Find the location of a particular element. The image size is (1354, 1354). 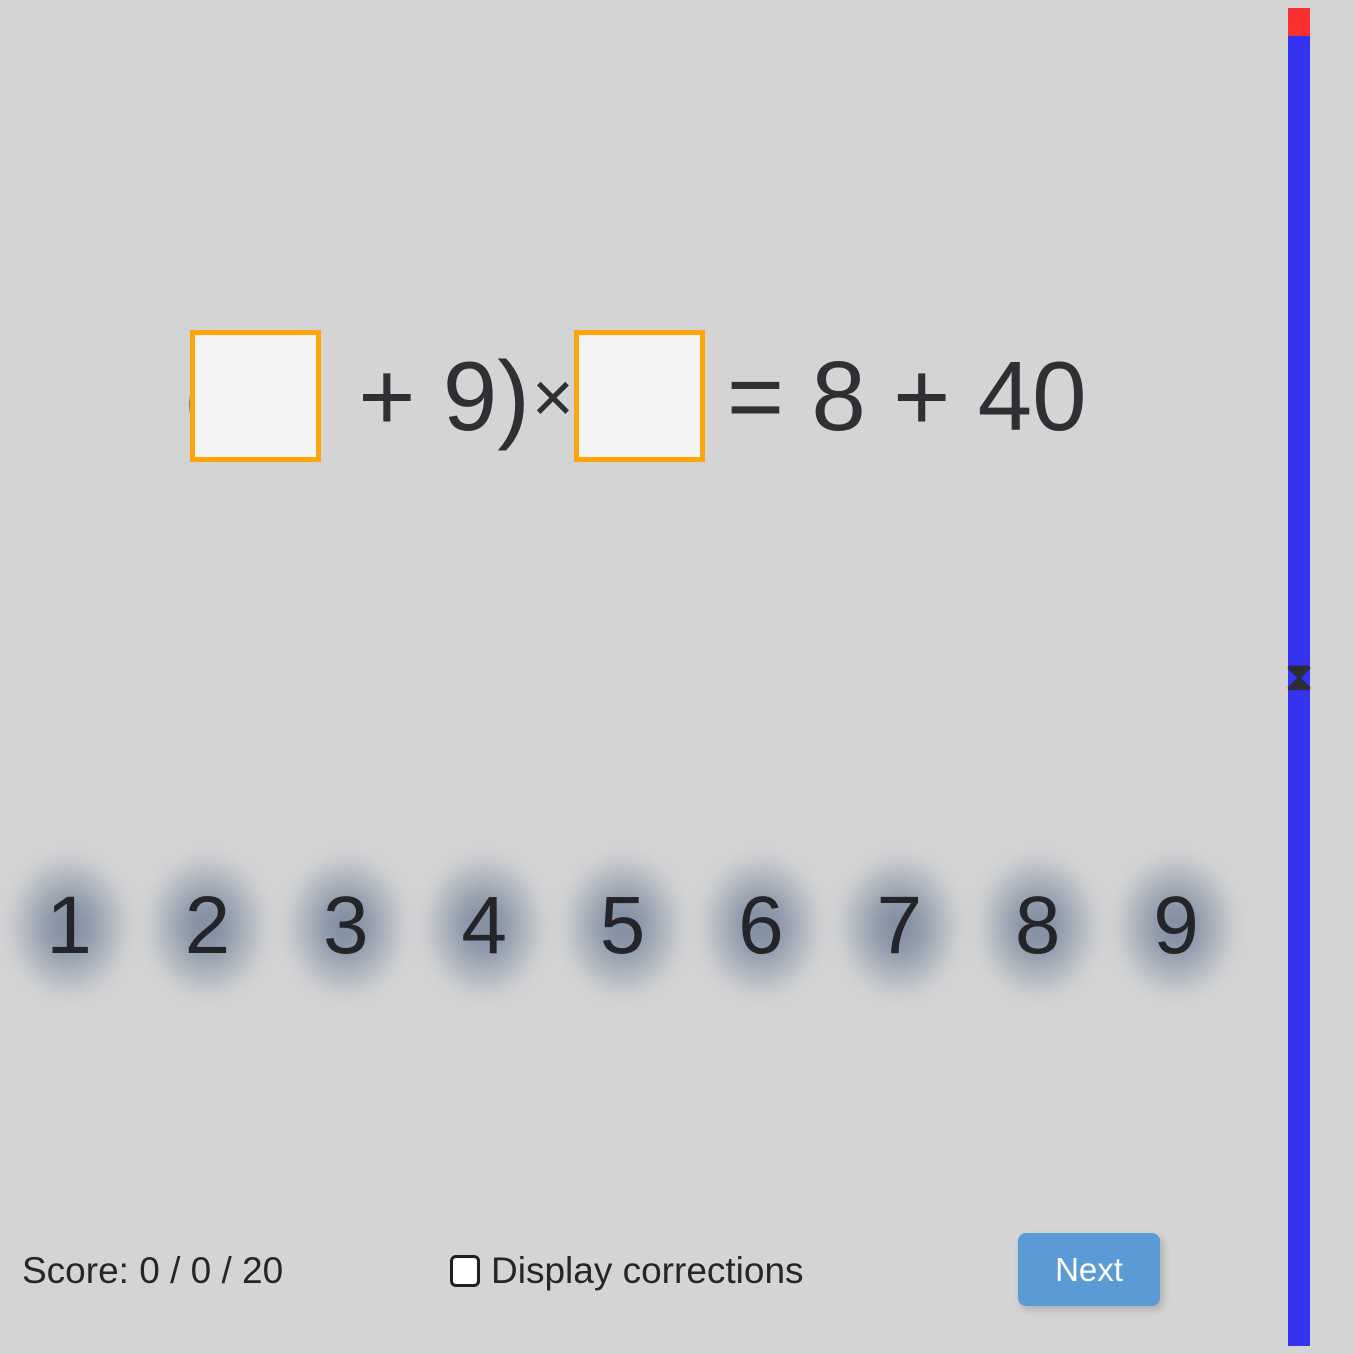

number-key-label: 8 is located at coordinates (1037, 925).